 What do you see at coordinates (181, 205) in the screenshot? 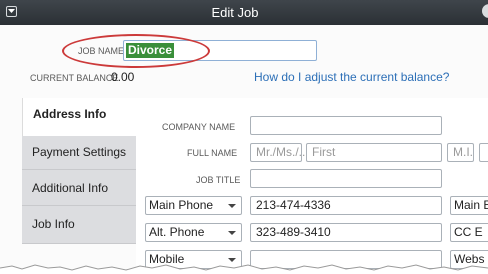
I see `phone-type-label: Main Phone` at bounding box center [181, 205].